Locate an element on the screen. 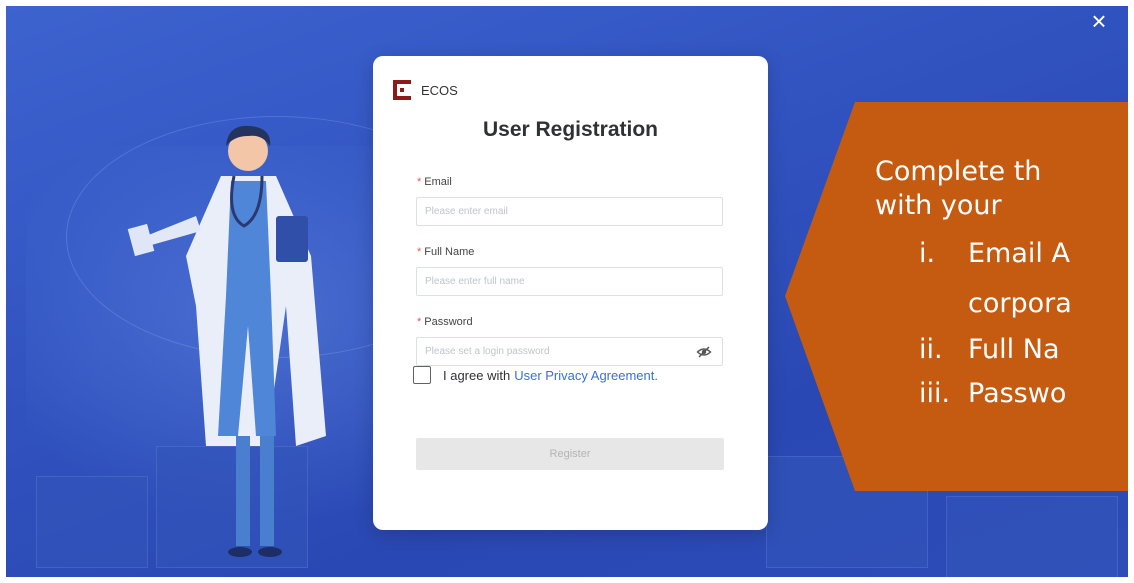  checkbox-icon is located at coordinates (422, 375).